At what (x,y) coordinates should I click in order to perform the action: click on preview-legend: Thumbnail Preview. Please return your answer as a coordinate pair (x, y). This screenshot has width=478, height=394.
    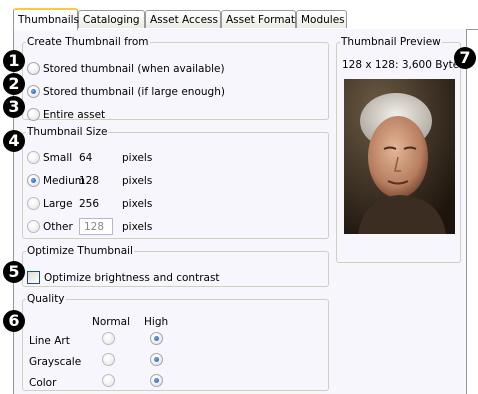
    Looking at the image, I should click on (391, 42).